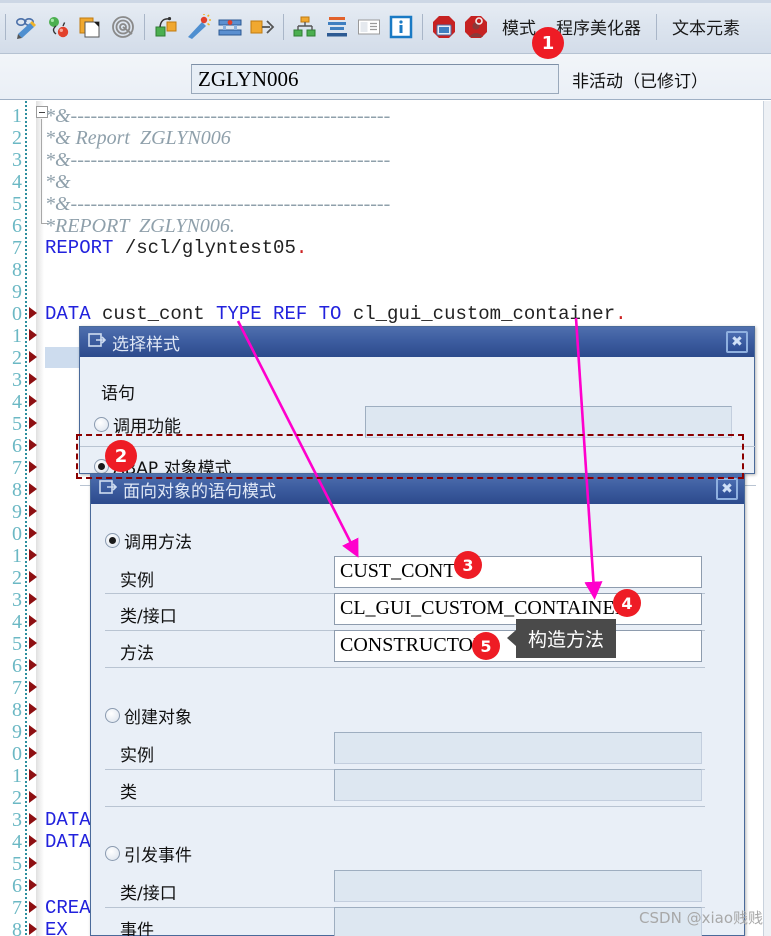  I want to click on code-token: EX, so click(56, 927).